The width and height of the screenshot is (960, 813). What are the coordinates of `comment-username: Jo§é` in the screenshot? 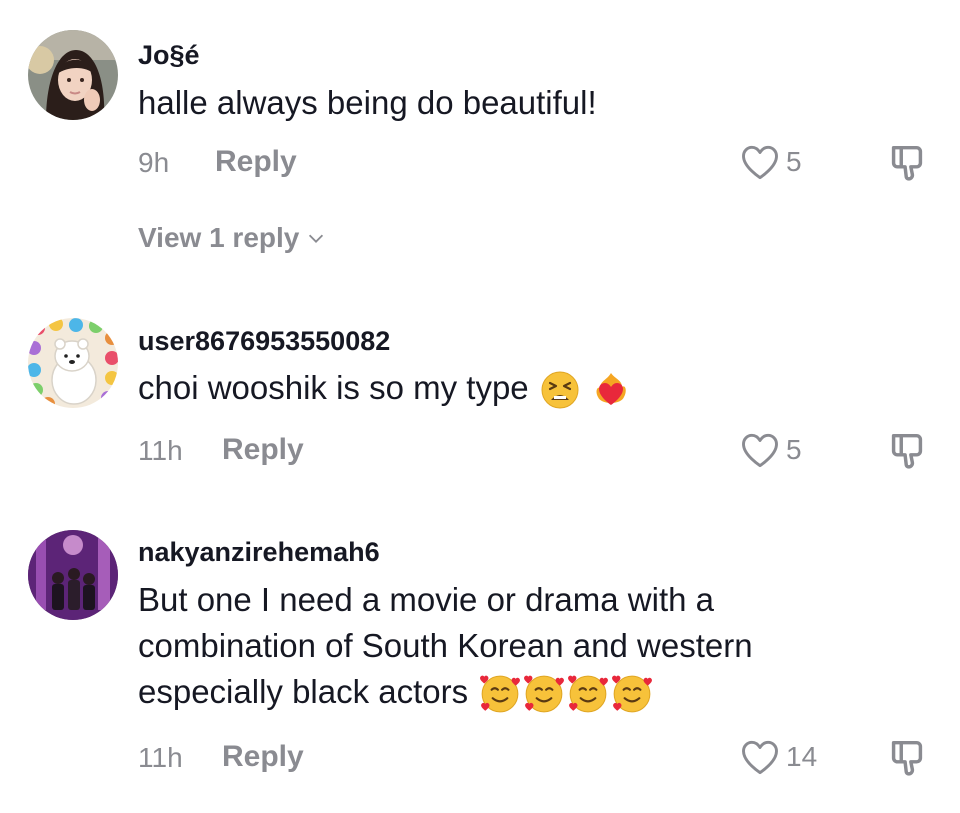 It's located at (169, 55).